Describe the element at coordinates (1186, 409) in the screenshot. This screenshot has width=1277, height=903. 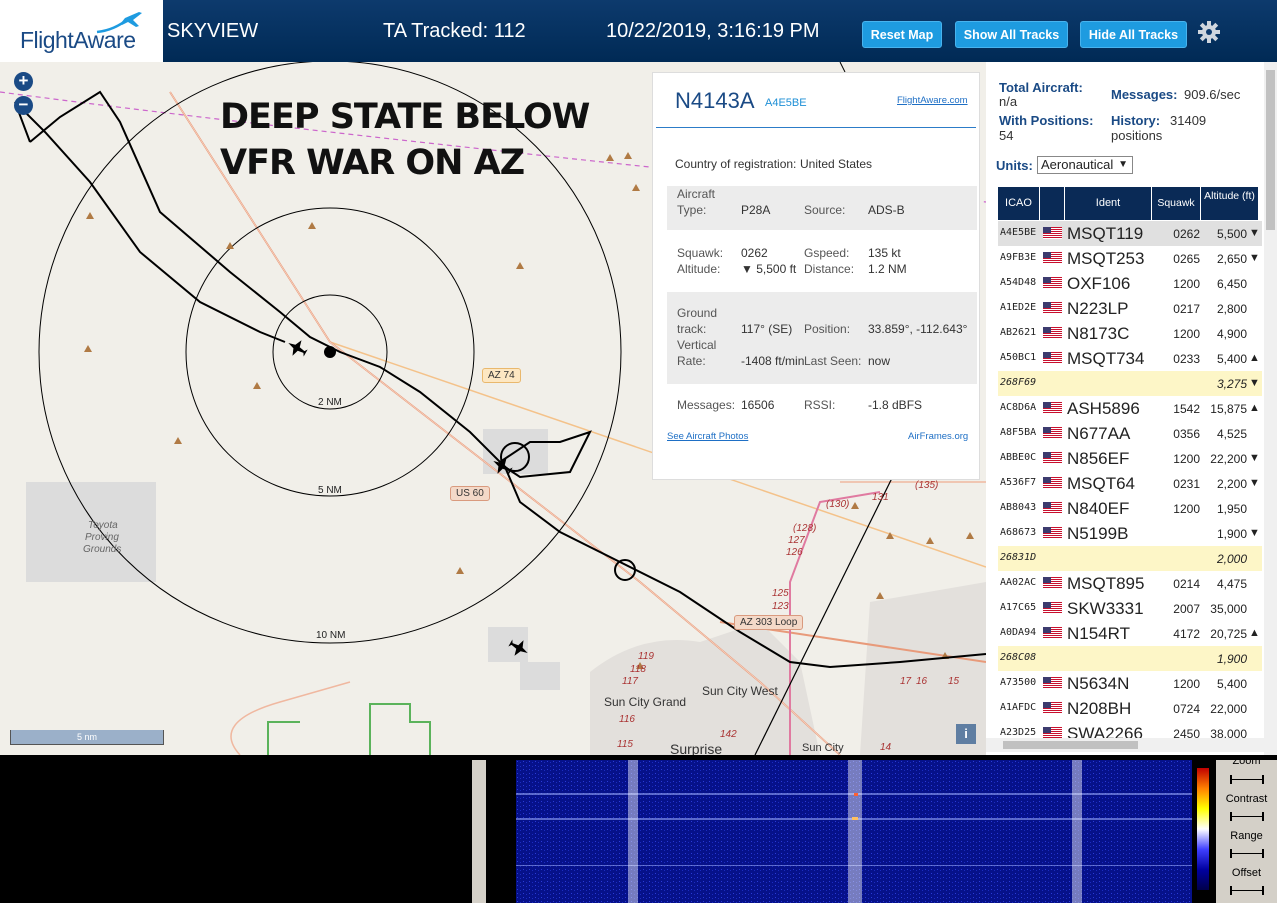
I see `squawk-cell: 1542` at that location.